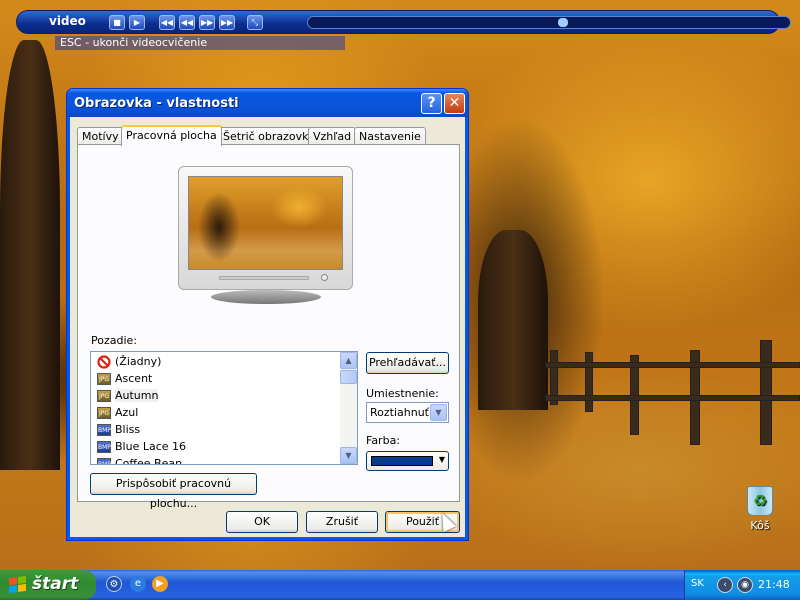  I want to click on list-item-label: Autumn, so click(137, 395).